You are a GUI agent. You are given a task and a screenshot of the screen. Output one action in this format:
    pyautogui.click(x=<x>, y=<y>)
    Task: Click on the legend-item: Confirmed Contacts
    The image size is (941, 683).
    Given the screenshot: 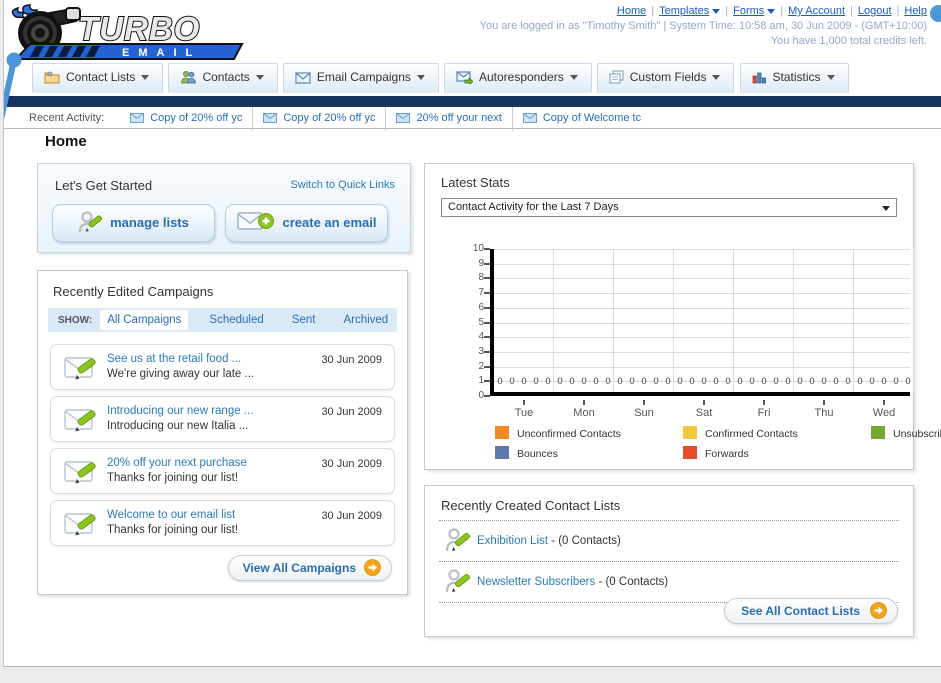 What is the action you would take?
    pyautogui.click(x=777, y=433)
    